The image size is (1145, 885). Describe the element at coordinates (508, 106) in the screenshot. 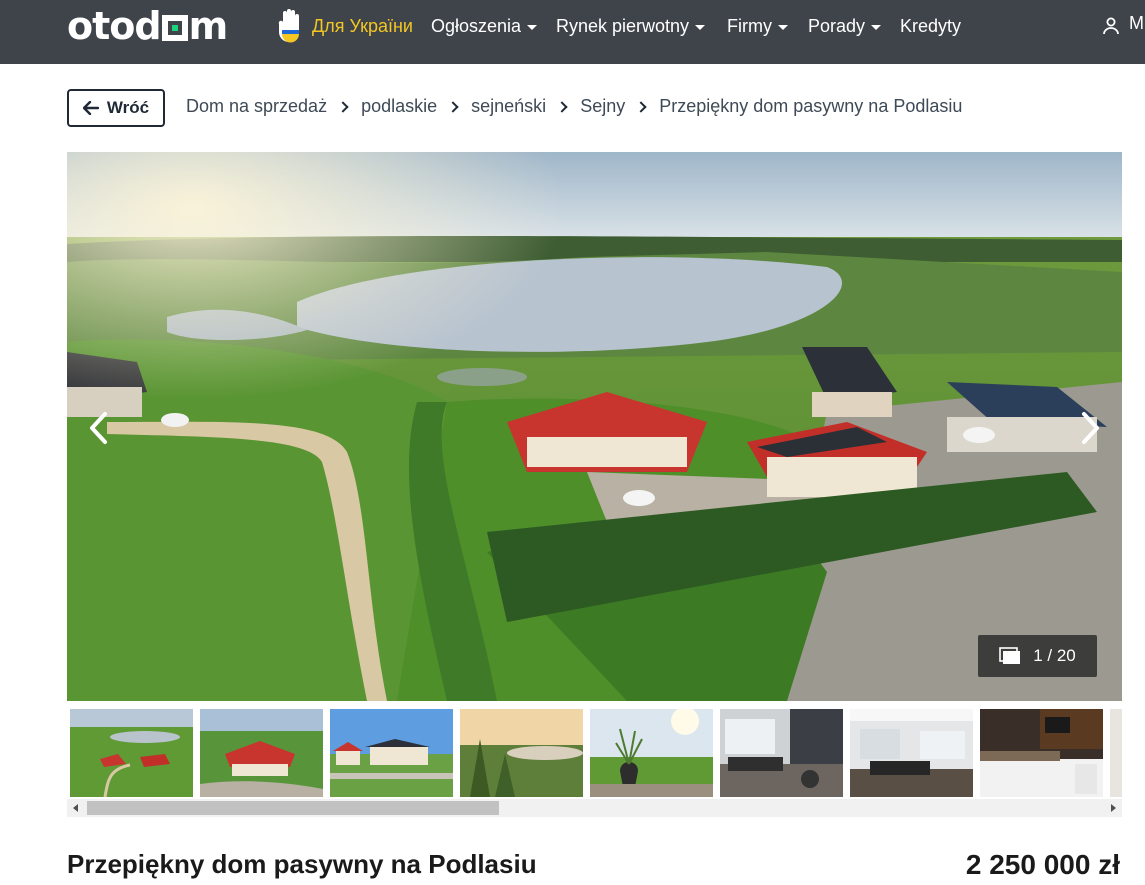

I see `breadcrumb-item: sejneński` at that location.